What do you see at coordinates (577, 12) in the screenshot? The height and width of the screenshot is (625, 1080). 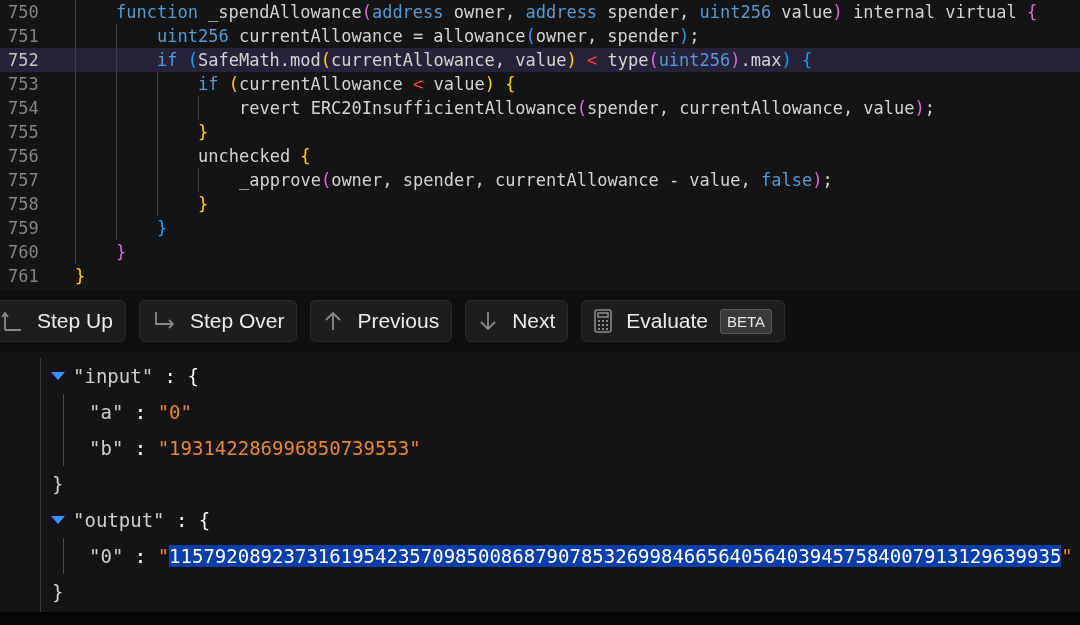 I see `code-line: function _spendAllowance(address owner, address spender, uint256 value) internal virtual {` at bounding box center [577, 12].